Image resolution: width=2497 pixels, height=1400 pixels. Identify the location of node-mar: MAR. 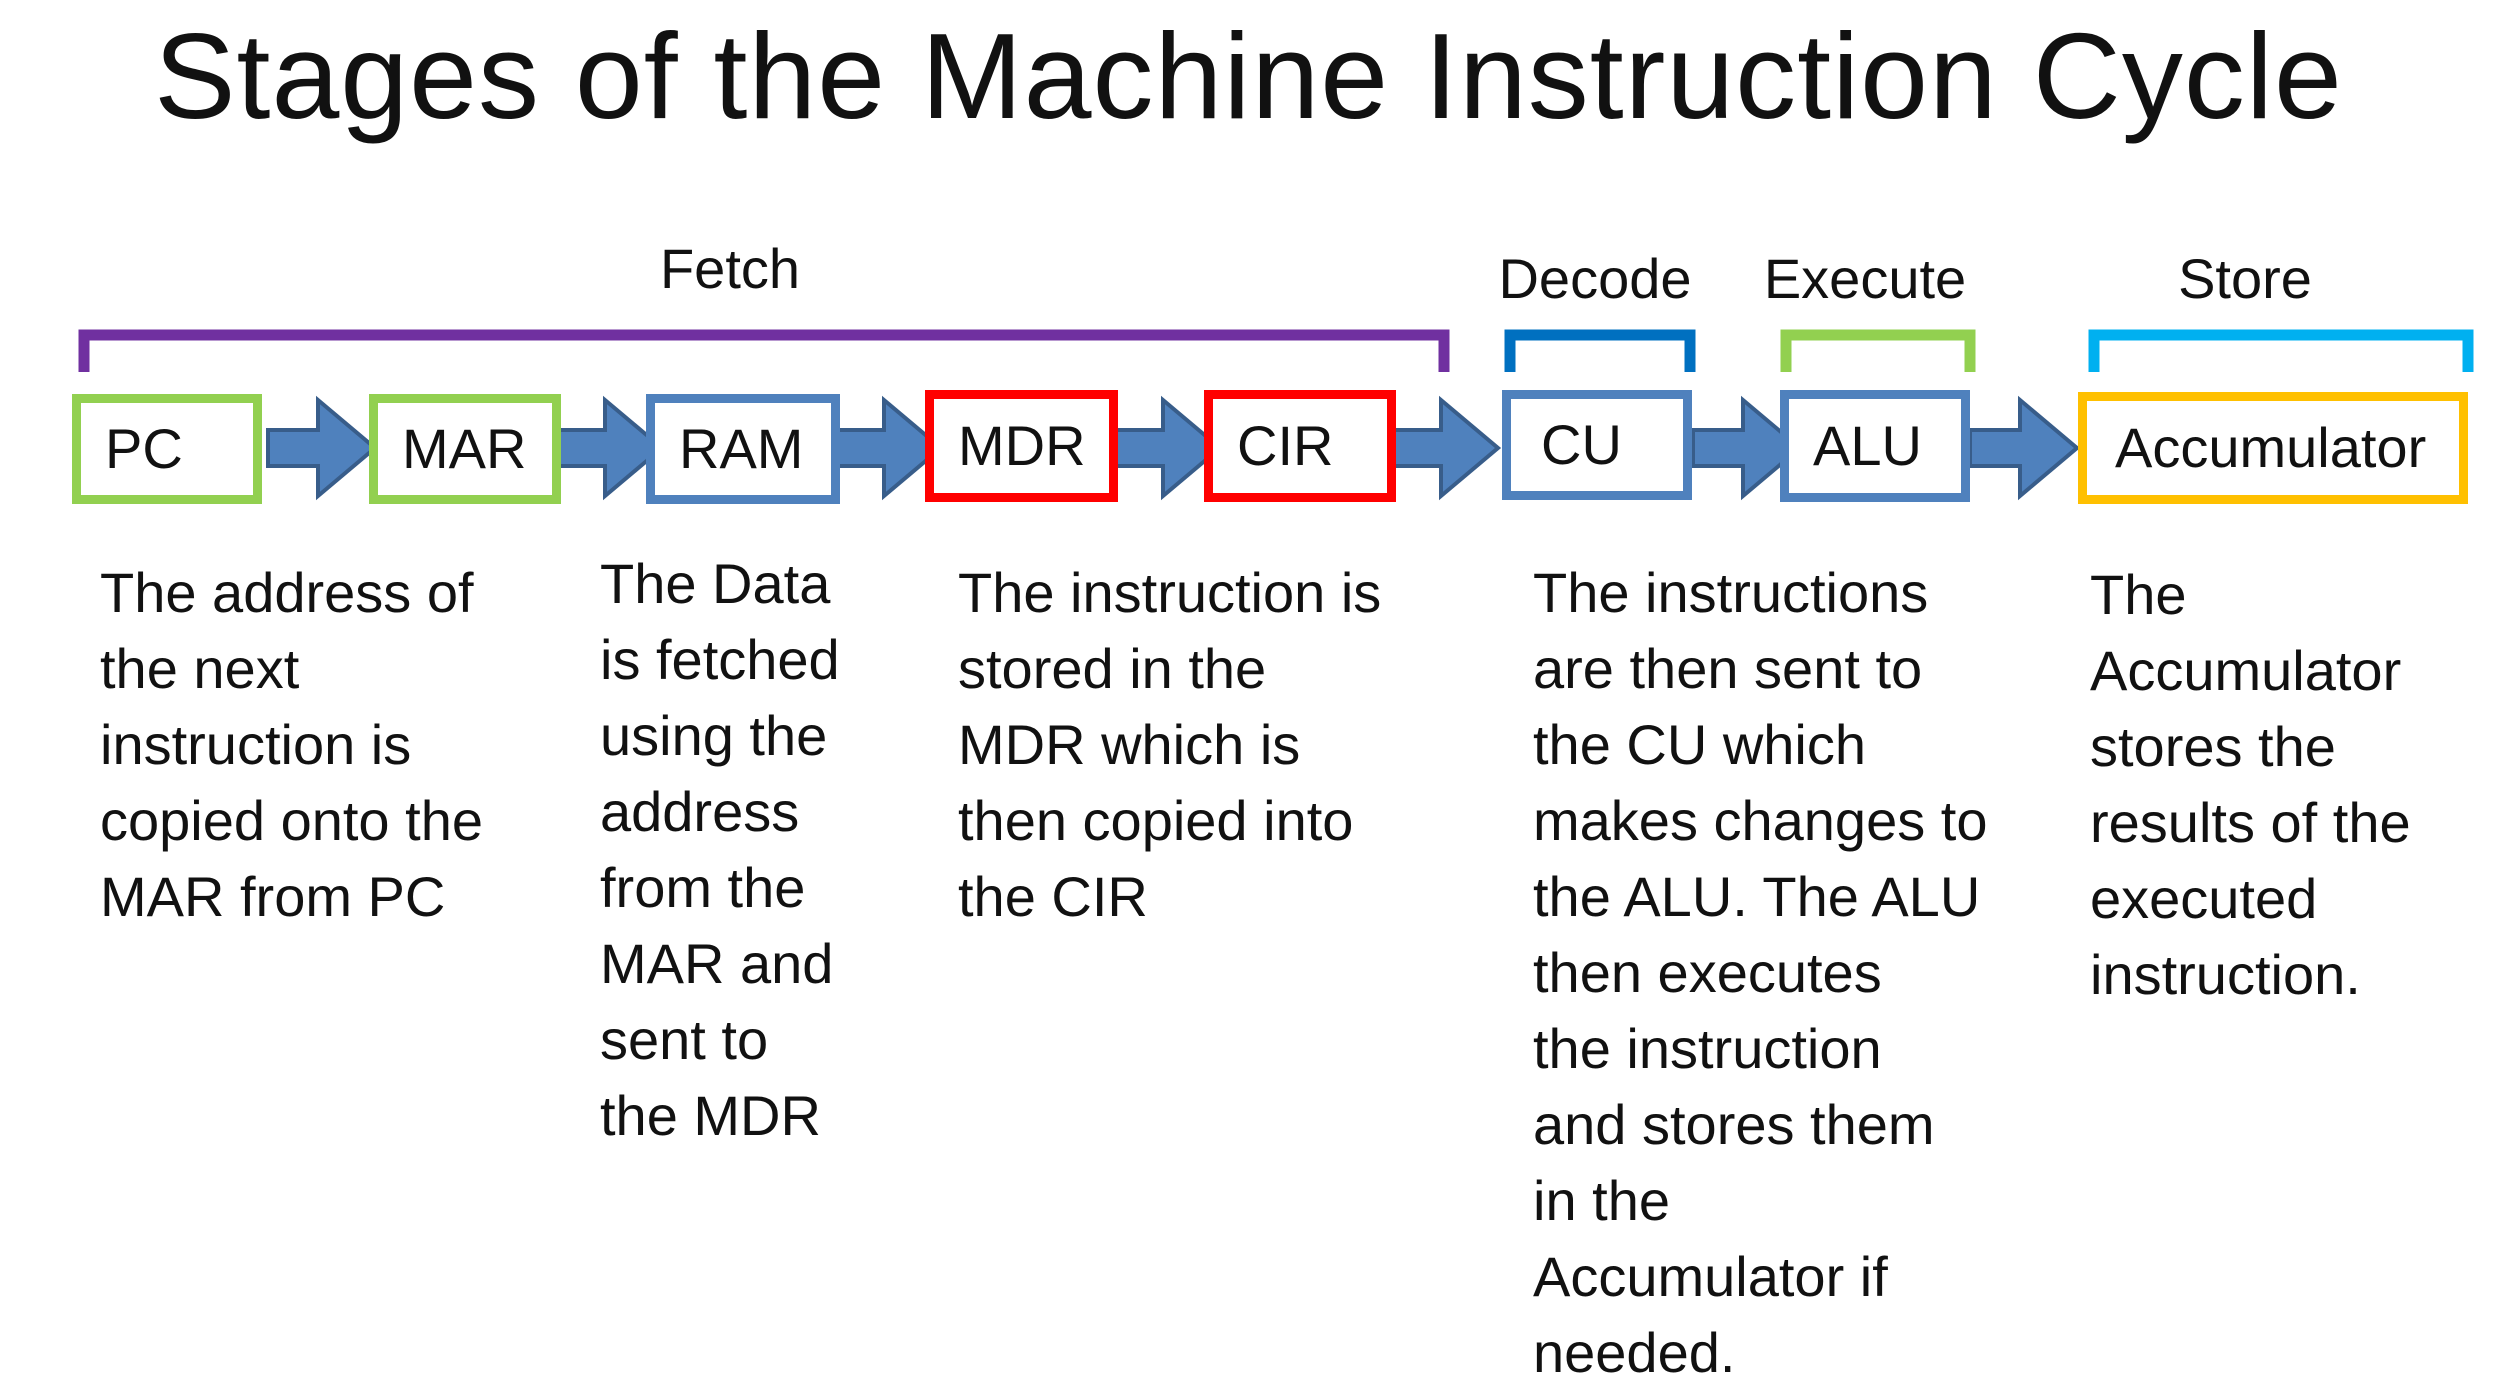
(465, 449).